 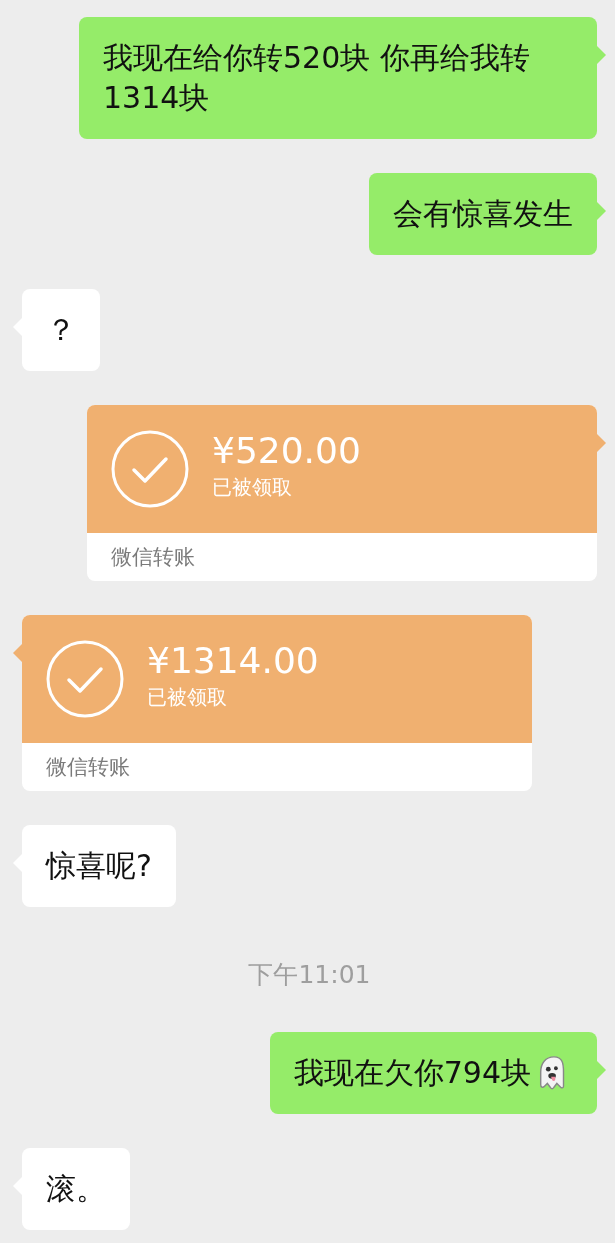 What do you see at coordinates (433, 1073) in the screenshot?
I see `message-bubble: 我现在欠你794块` at bounding box center [433, 1073].